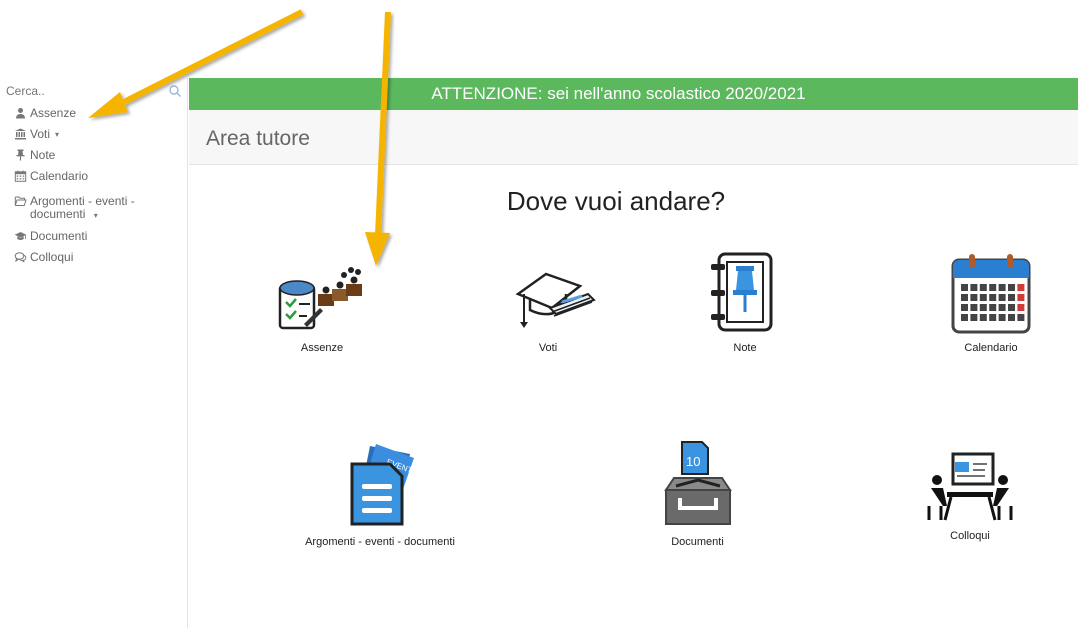 The width and height of the screenshot is (1078, 628). I want to click on tile-label: Calendario, so click(991, 348).